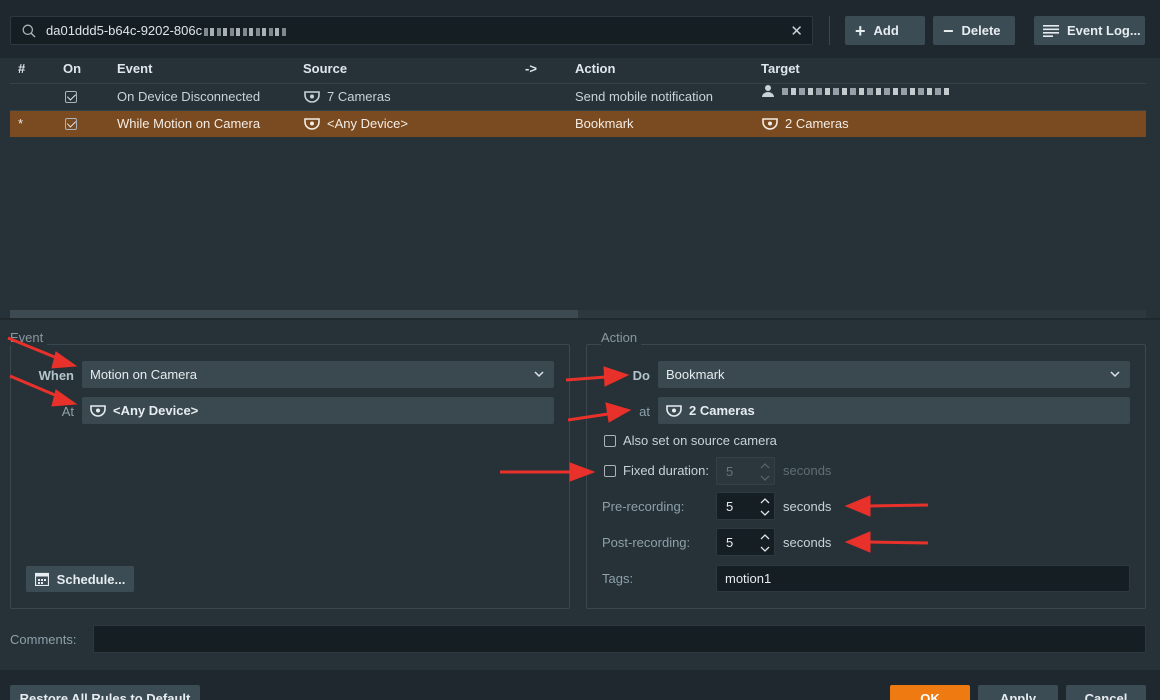 The height and width of the screenshot is (700, 1160). What do you see at coordinates (644, 96) in the screenshot?
I see `row-action: Send mobile notification` at bounding box center [644, 96].